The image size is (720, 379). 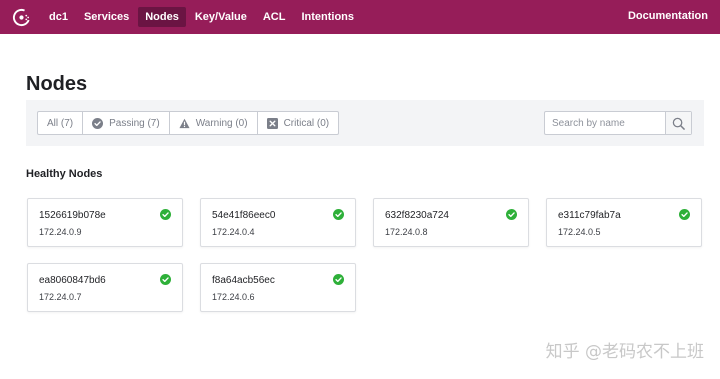 I want to click on node-card: 54e41f86eec0 172.24.0.4, so click(x=278, y=222).